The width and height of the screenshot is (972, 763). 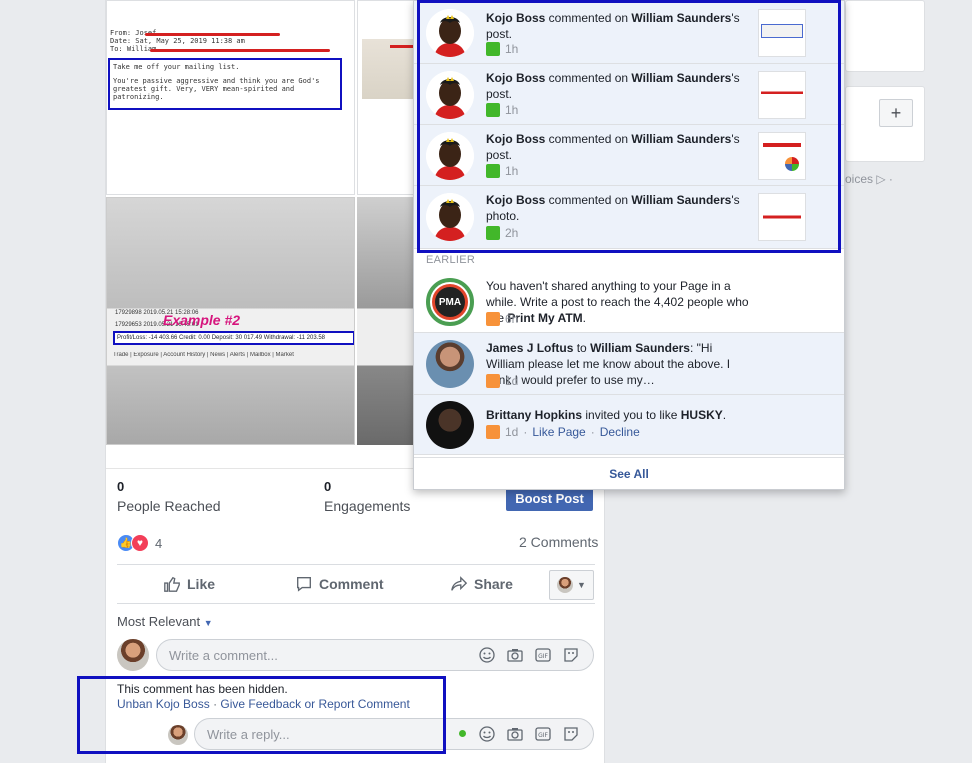 I want to click on like-label: Like, so click(x=201, y=584).